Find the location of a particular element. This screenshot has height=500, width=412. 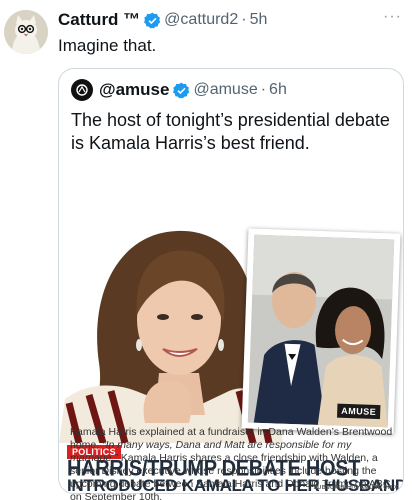

quoted-header: @amuse @amuse · 6h is located at coordinates (179, 90).